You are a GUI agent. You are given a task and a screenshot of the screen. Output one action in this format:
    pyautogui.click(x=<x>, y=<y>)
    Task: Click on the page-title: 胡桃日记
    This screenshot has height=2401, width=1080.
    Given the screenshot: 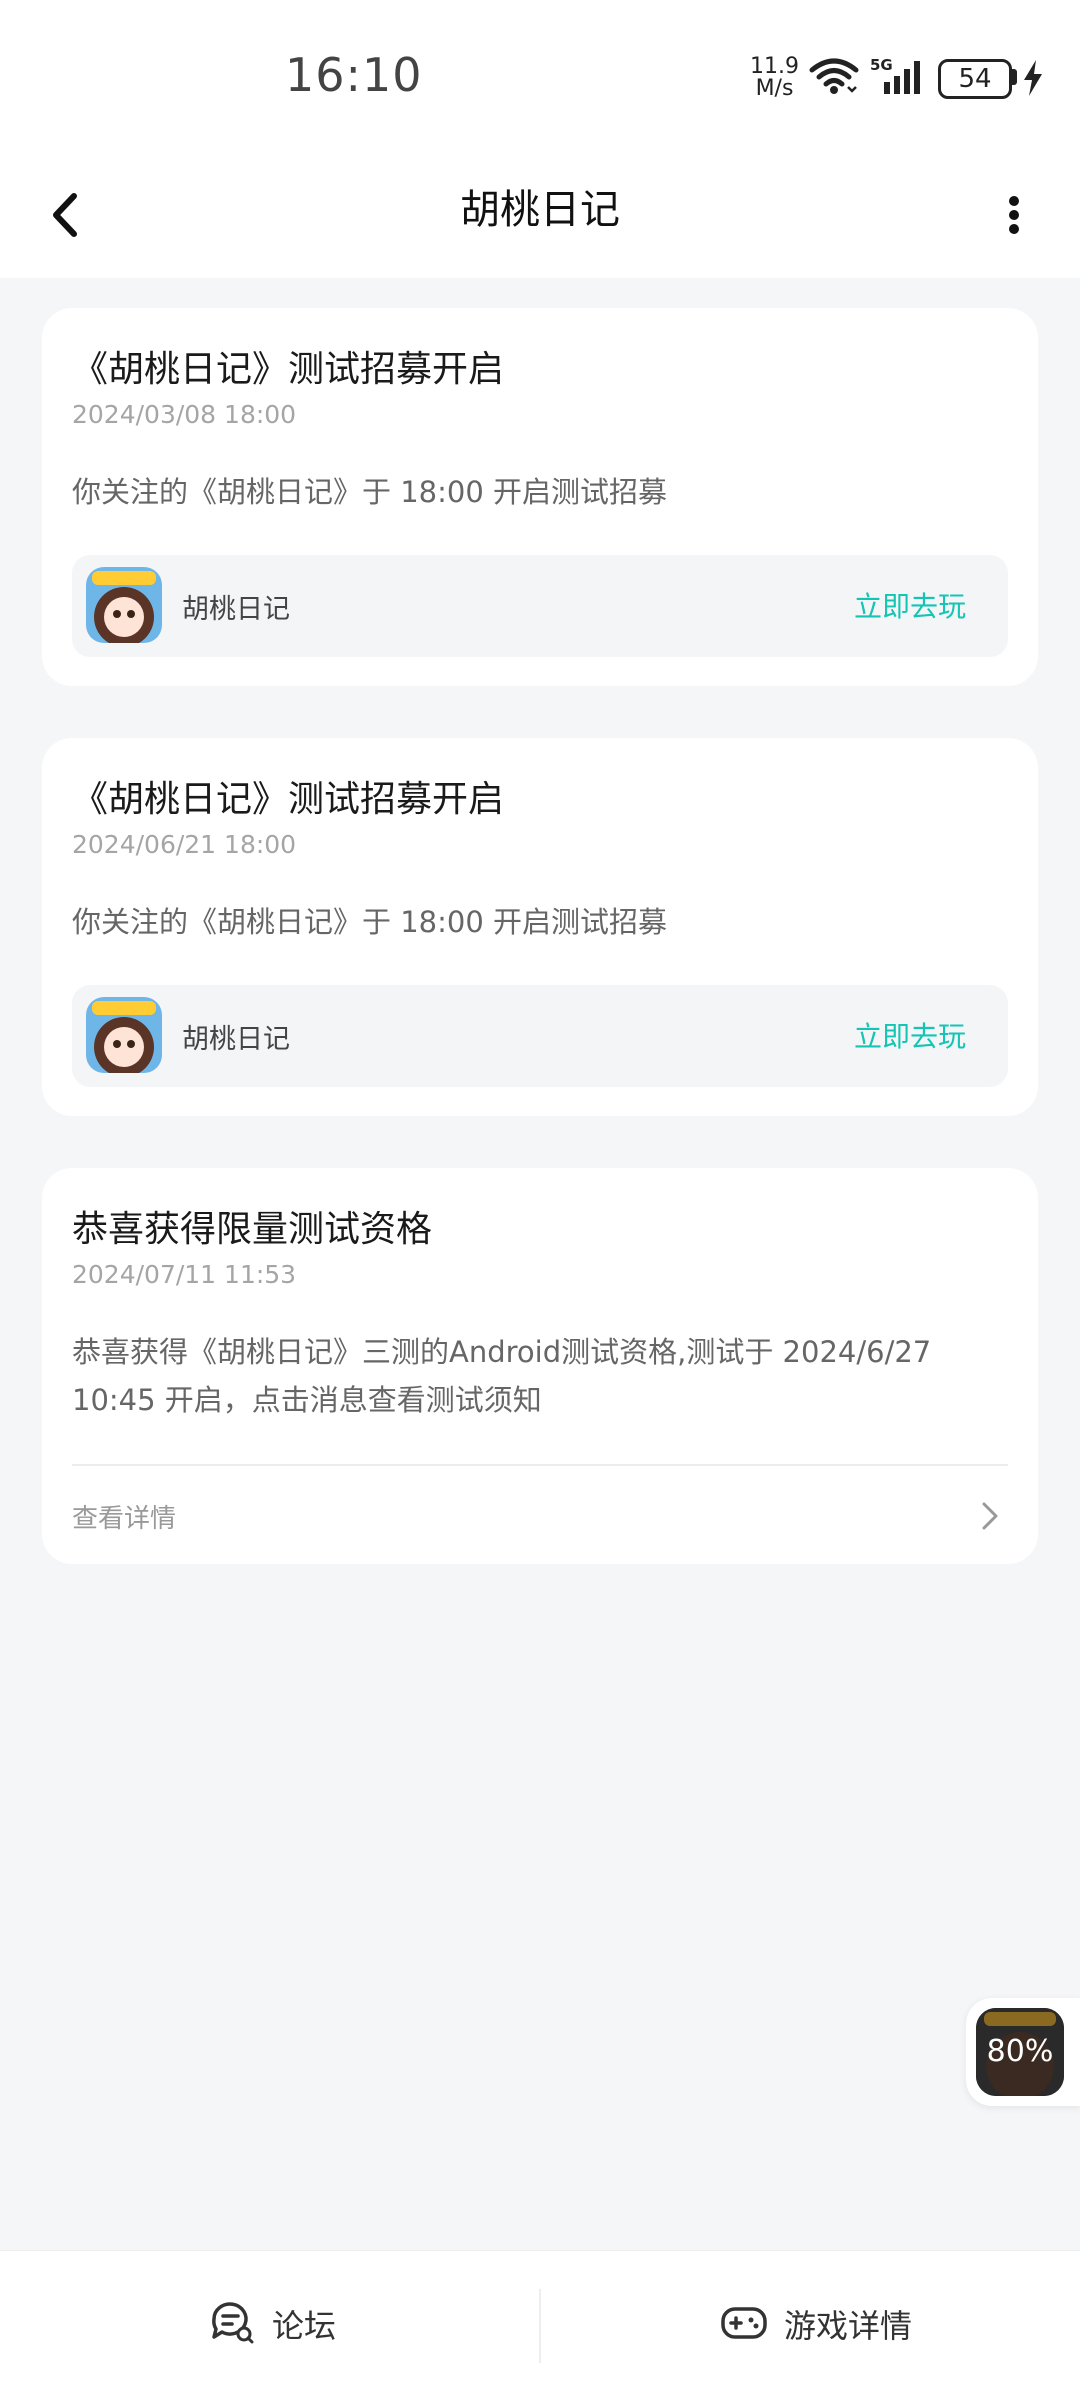 What is the action you would take?
    pyautogui.click(x=540, y=210)
    